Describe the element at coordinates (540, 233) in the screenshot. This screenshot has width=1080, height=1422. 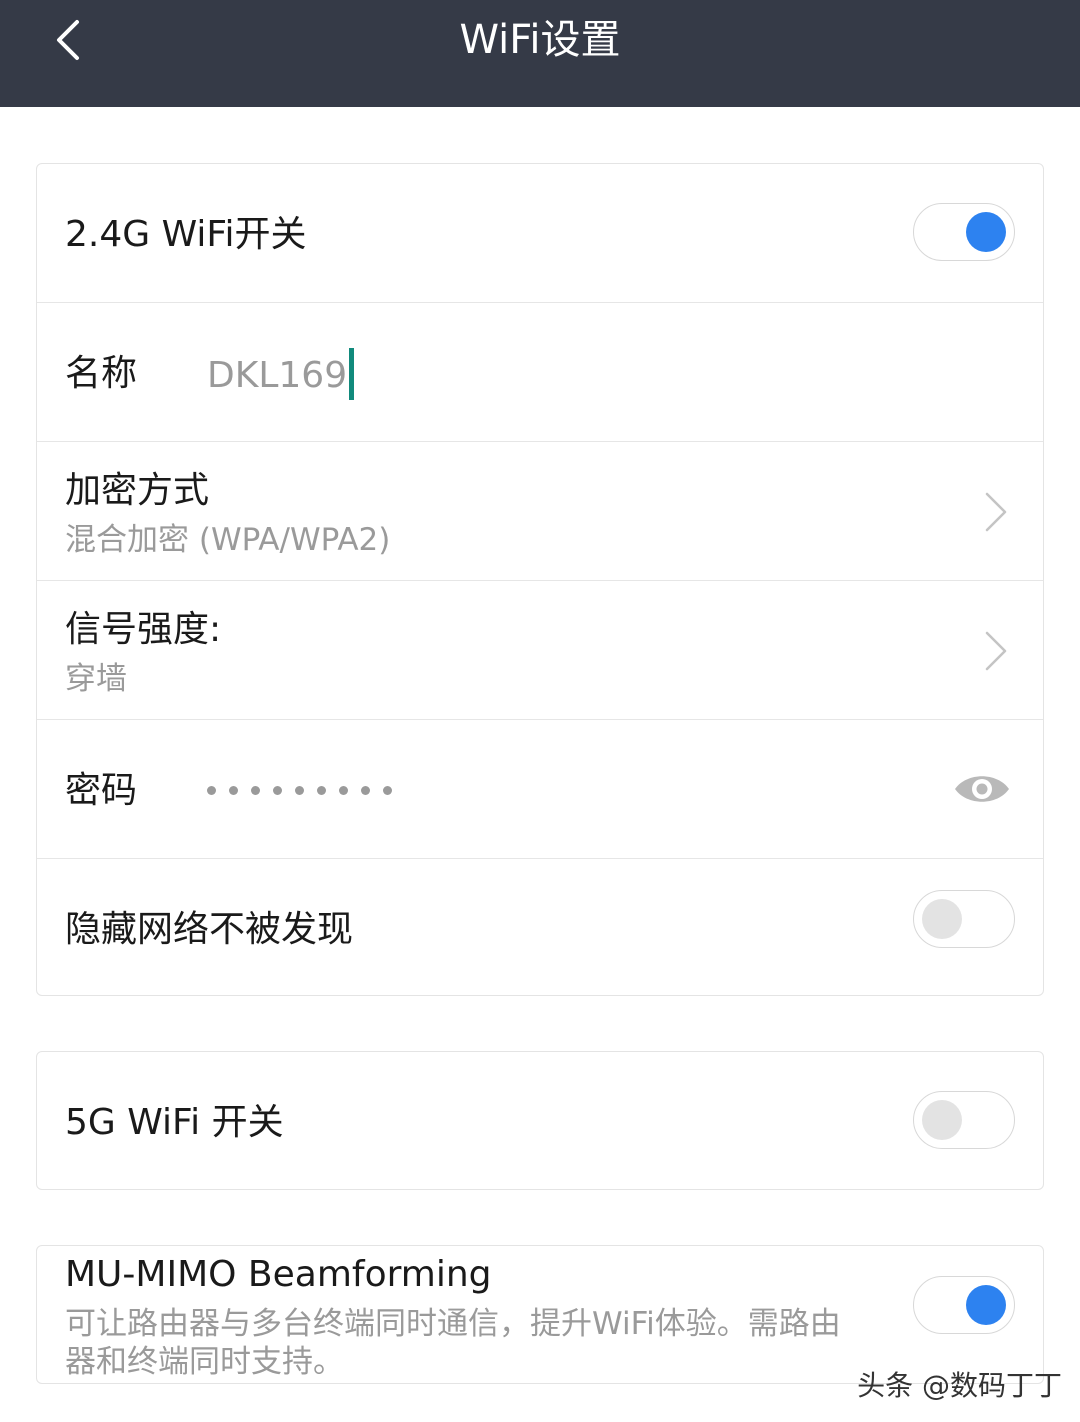
I see `wifi-24g-switch-row: 2.4G WiFi开关` at that location.